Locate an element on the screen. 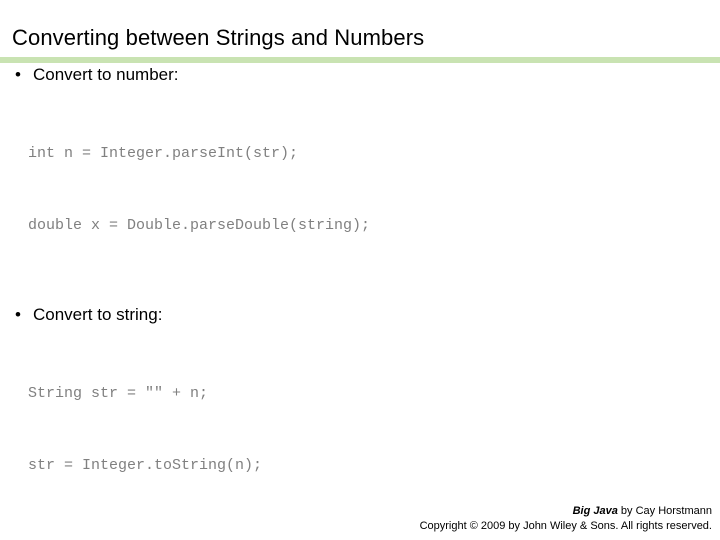 The height and width of the screenshot is (540, 720). code-line: double x = Double.parseDouble(string); is located at coordinates (199, 225).